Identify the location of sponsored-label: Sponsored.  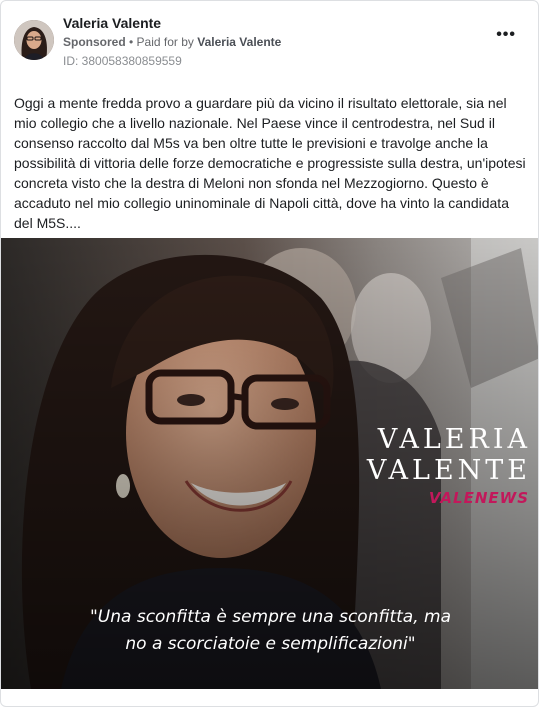
(94, 42).